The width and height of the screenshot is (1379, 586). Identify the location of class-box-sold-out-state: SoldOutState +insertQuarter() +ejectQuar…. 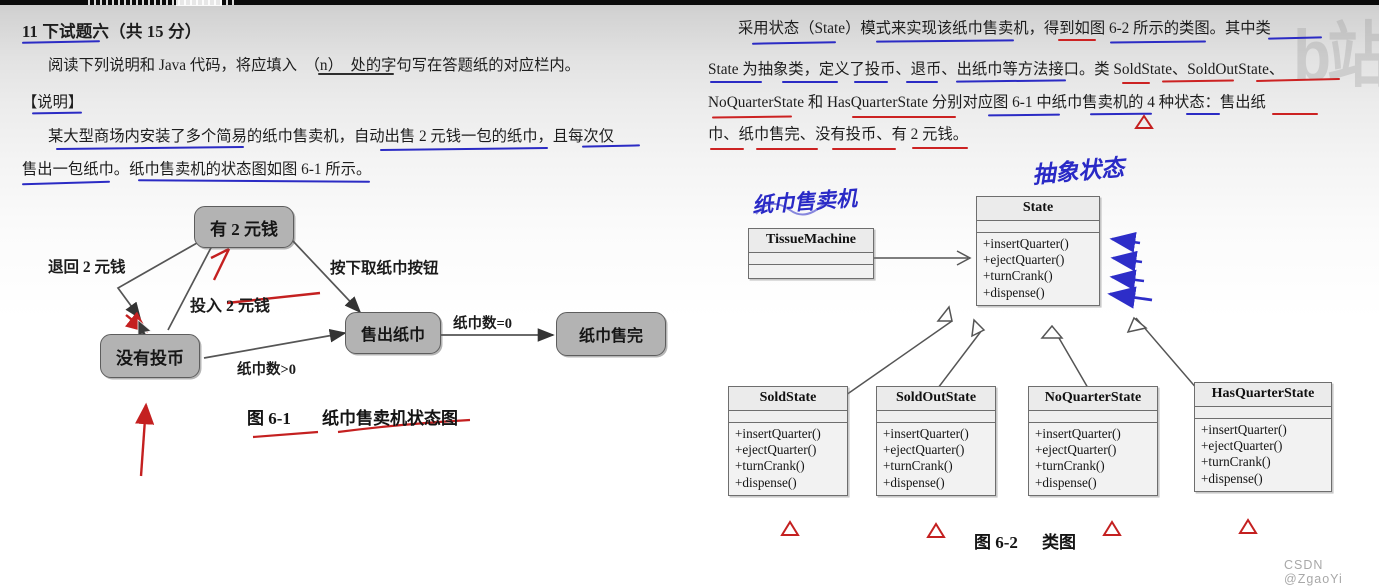
(936, 441).